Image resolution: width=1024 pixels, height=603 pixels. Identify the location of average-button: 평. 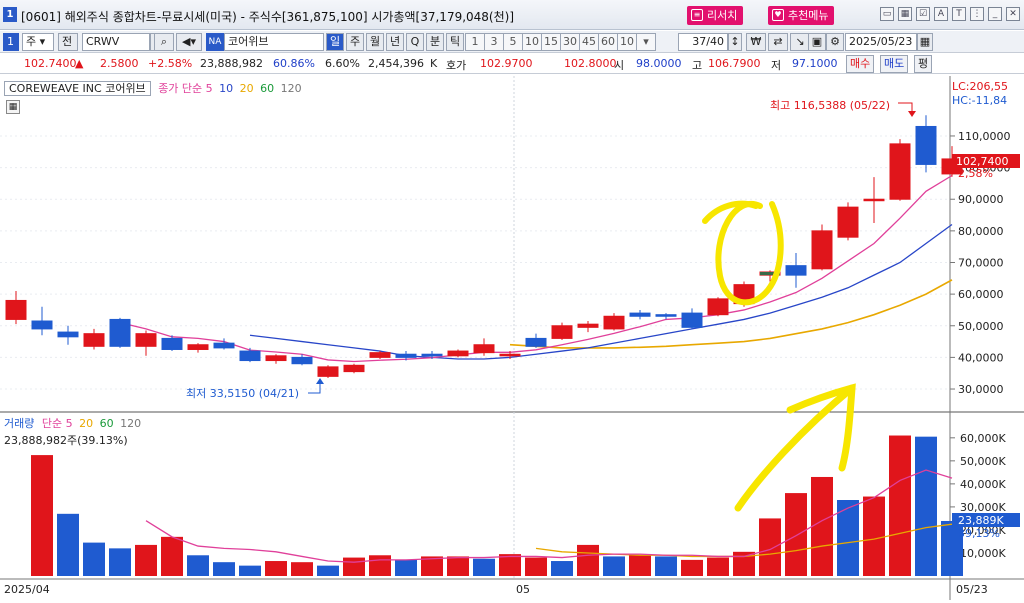
(923, 64).